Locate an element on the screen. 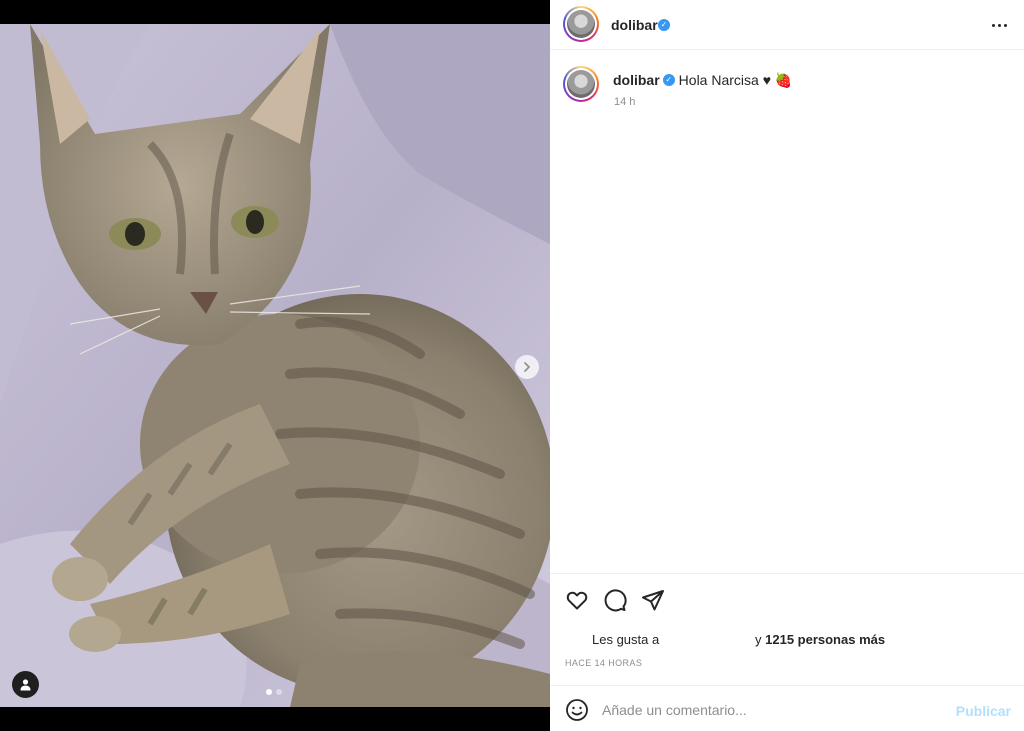 This screenshot has height=731, width=1024. likes-suffix: y 1215 personas más is located at coordinates (820, 639).